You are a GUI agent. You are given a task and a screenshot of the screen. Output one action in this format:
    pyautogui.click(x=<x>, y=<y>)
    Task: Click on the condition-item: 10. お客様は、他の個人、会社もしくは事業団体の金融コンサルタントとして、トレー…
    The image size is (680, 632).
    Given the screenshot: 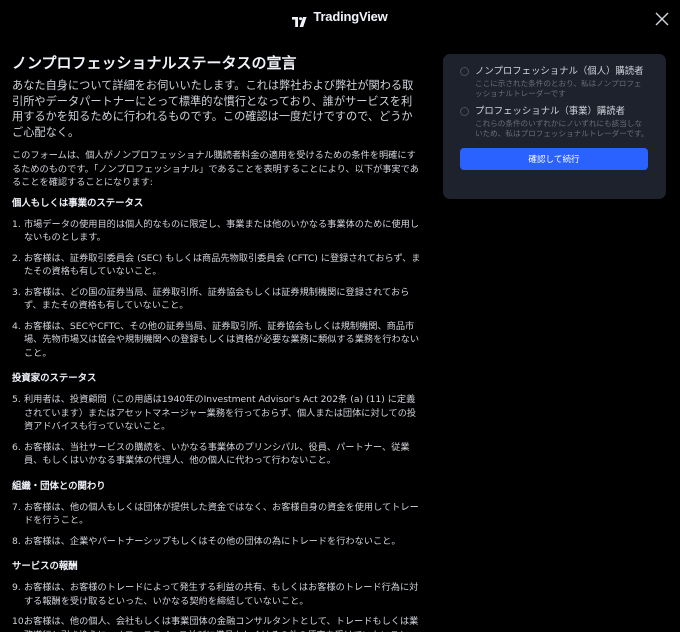 What is the action you would take?
    pyautogui.click(x=215, y=624)
    